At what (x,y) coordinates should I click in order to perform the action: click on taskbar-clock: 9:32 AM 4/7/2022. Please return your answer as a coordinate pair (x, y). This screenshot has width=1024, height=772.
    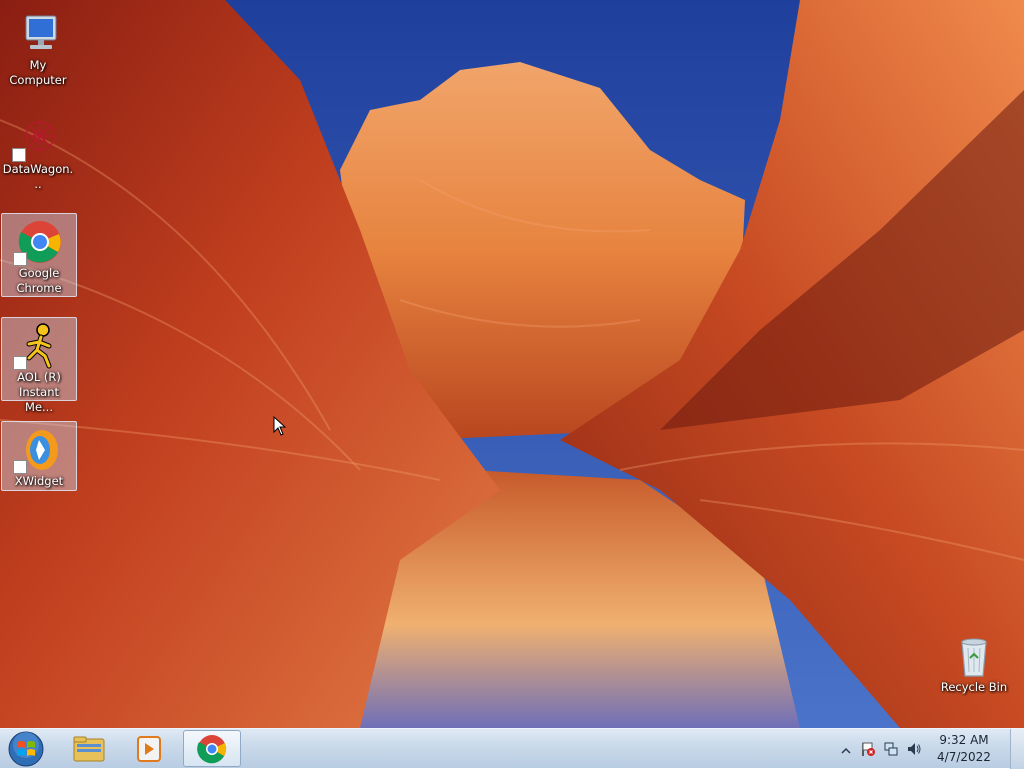
    Looking at the image, I should click on (964, 749).